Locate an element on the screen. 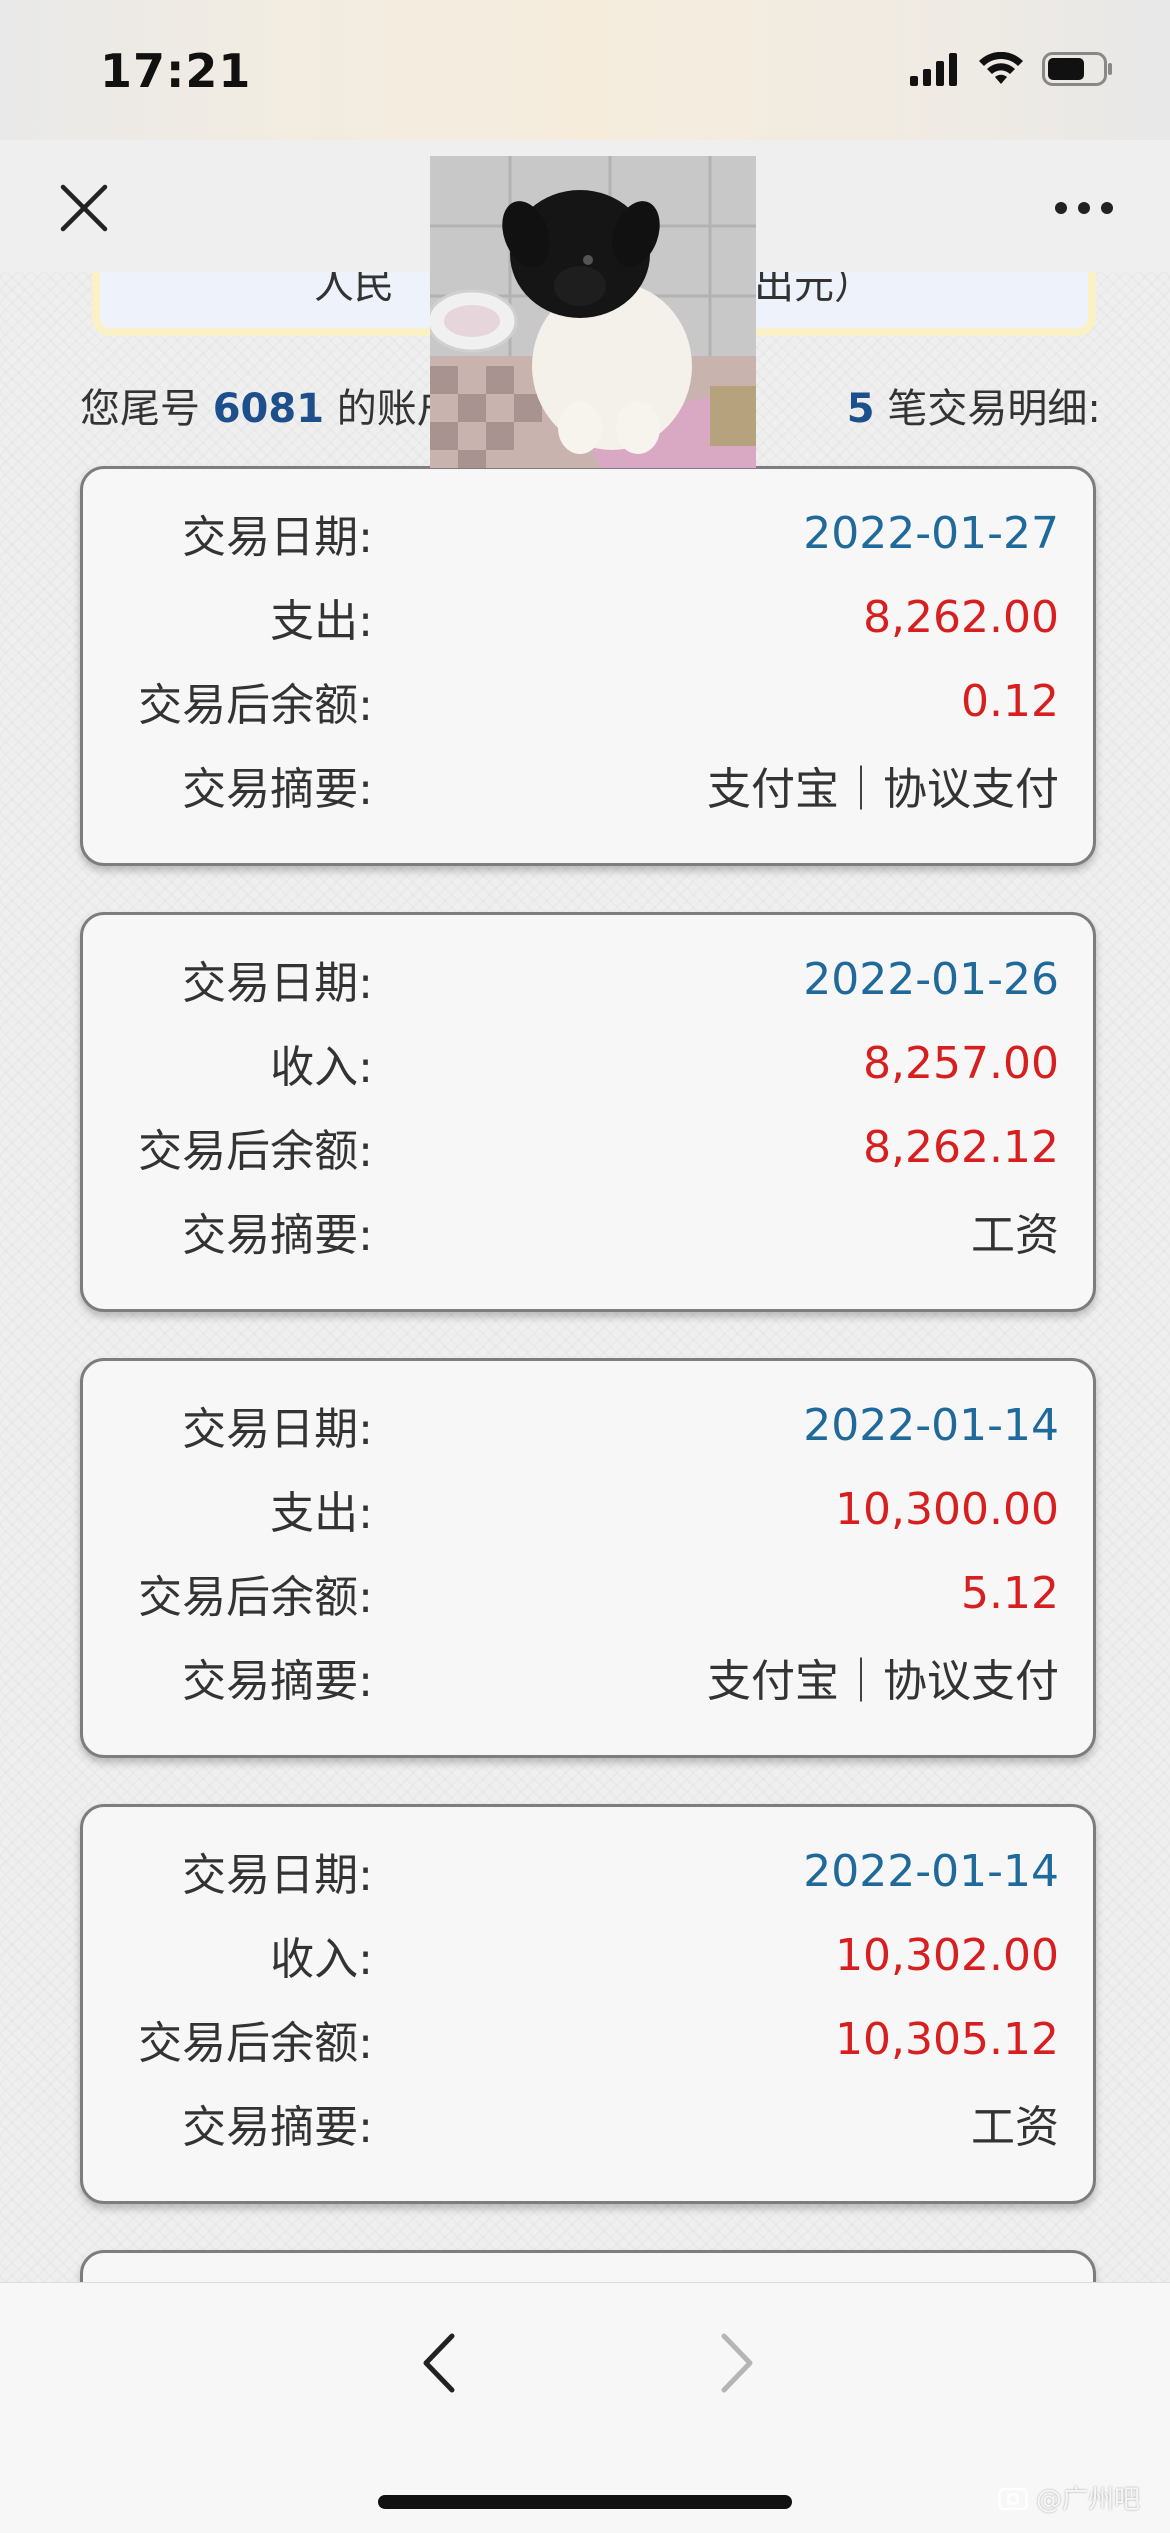  more-button is located at coordinates (1084, 208).